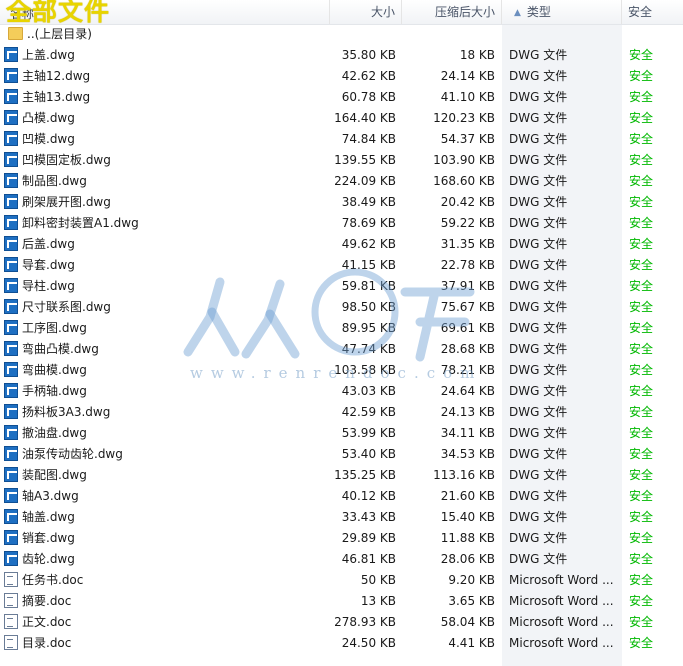  I want to click on file-row: 齿轮.dwg 46.81 KB 28.06 KB DWG 文件 安全, so click(341, 559).